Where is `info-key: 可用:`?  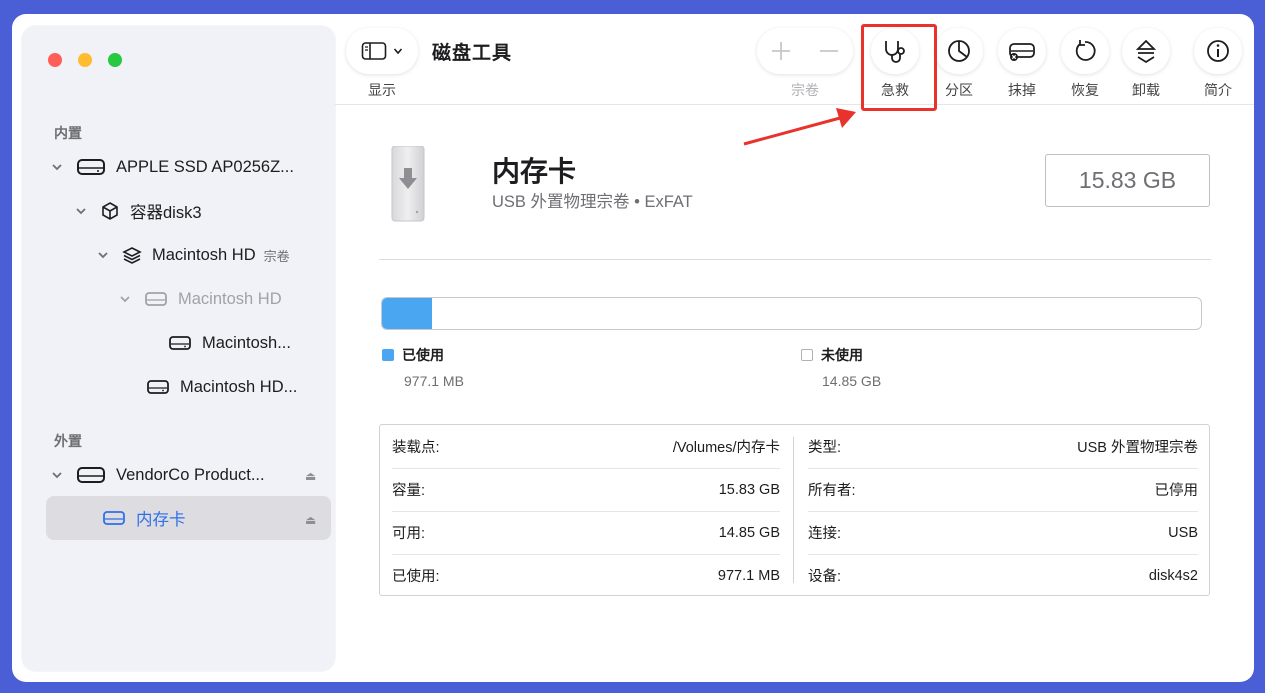 info-key: 可用: is located at coordinates (409, 534).